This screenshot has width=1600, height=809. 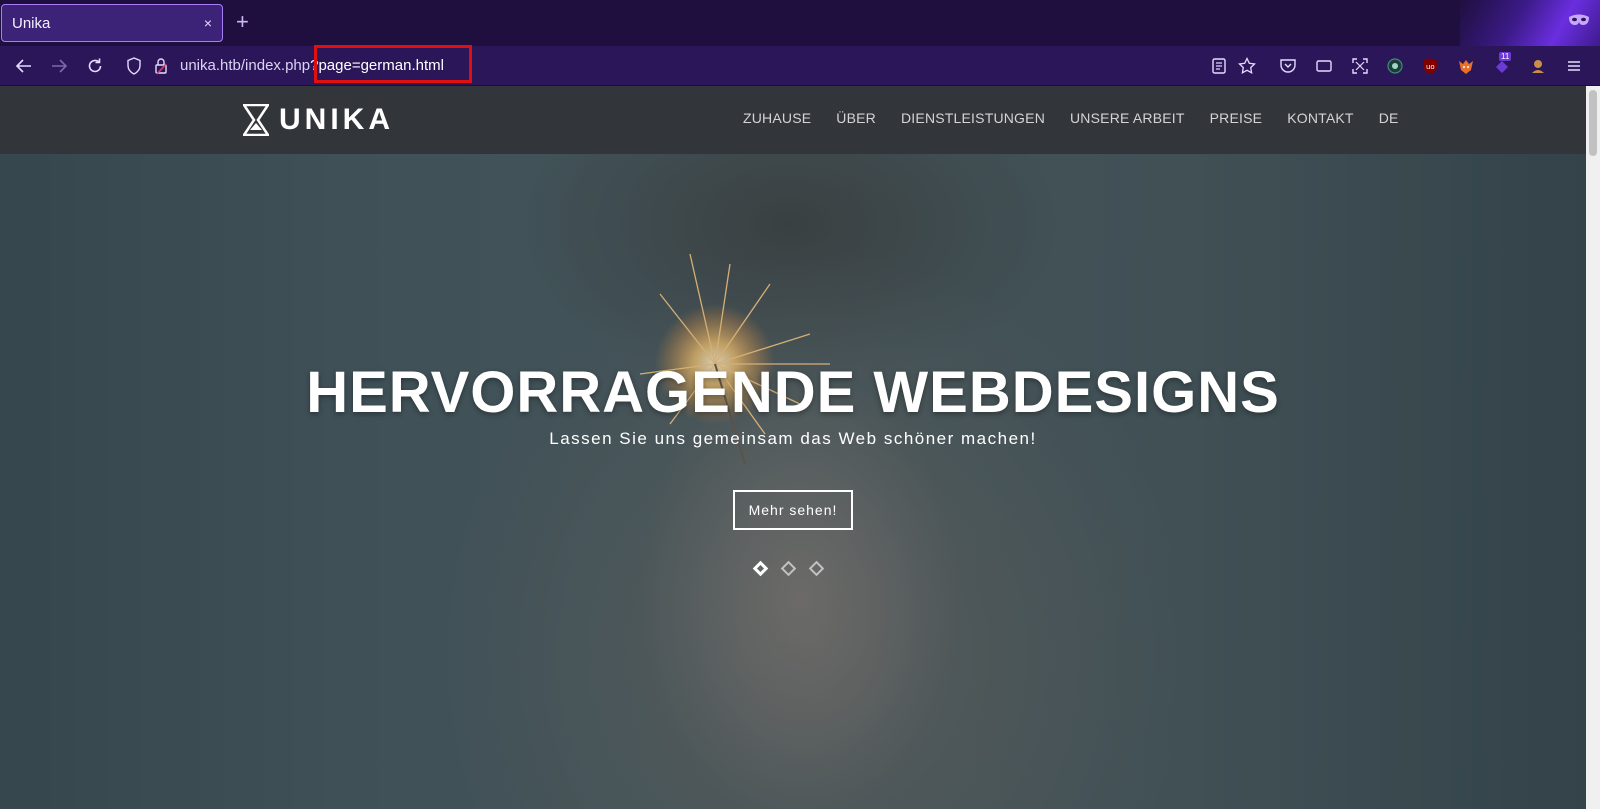 What do you see at coordinates (1466, 66) in the screenshot?
I see `foxyproxy-icon` at bounding box center [1466, 66].